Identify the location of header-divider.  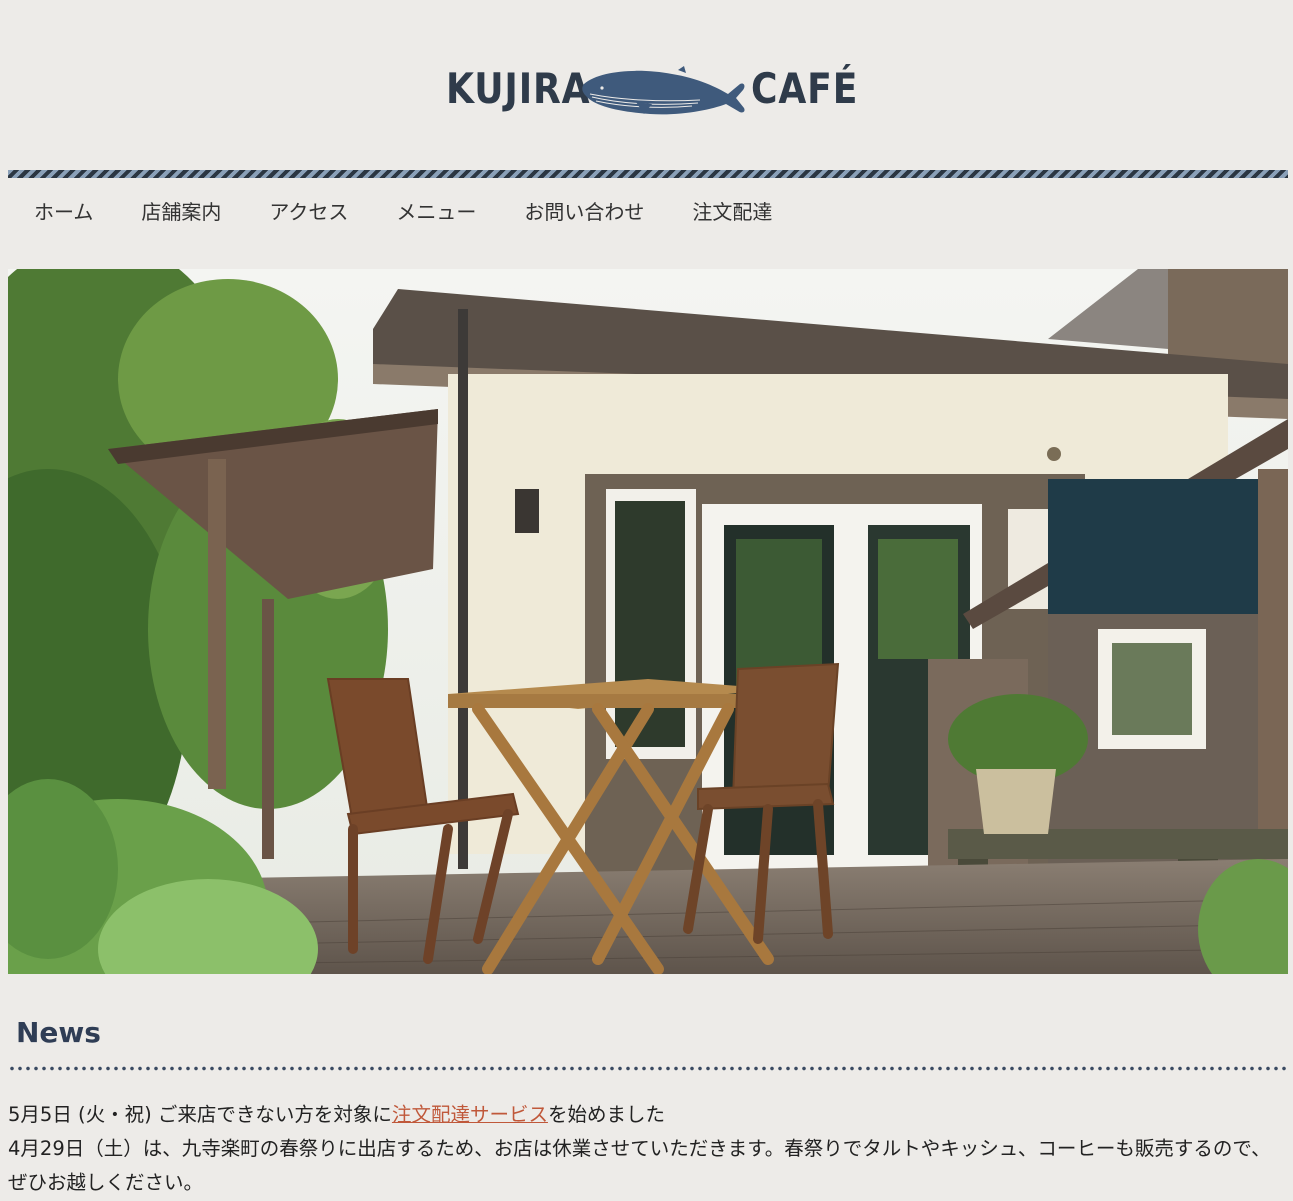
(648, 174).